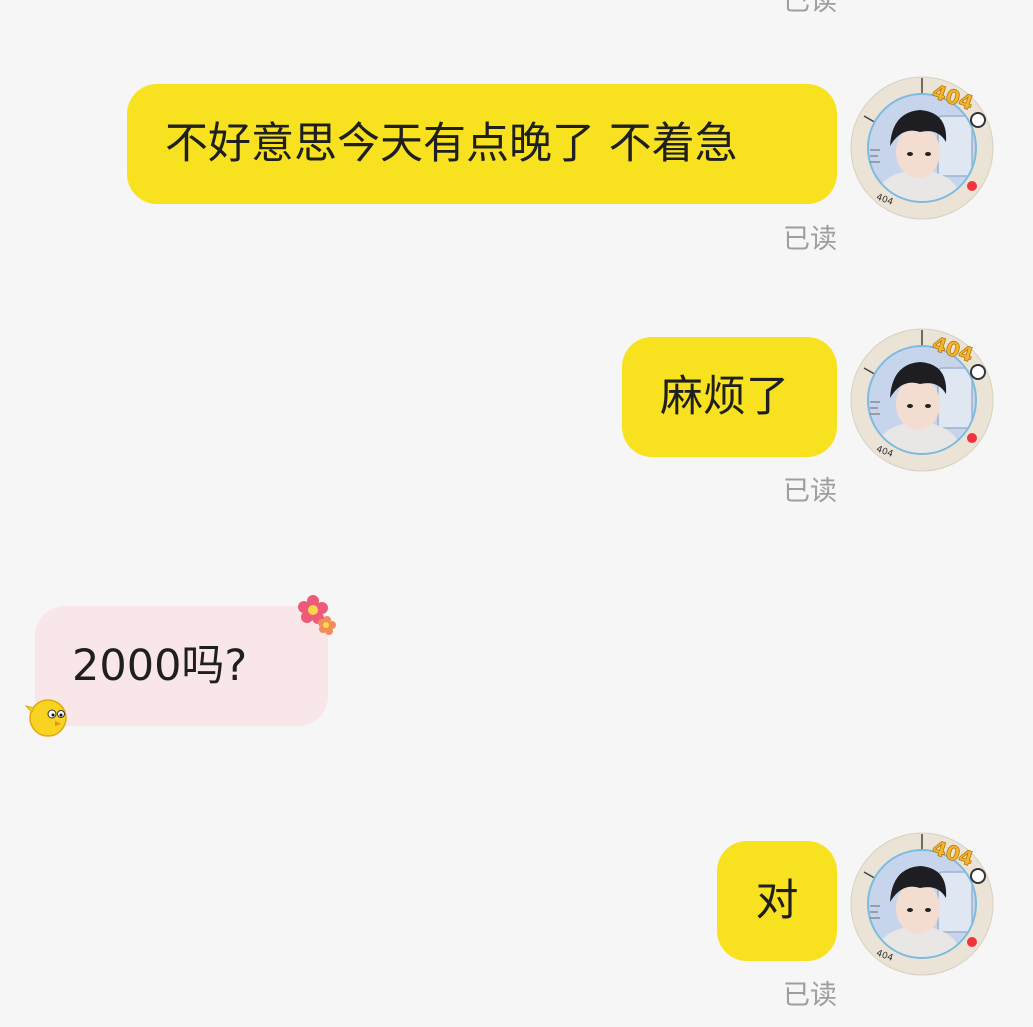 This screenshot has width=1033, height=1027. I want to click on message-text: 不好意思今天有点晚了 不着急, so click(451, 144).